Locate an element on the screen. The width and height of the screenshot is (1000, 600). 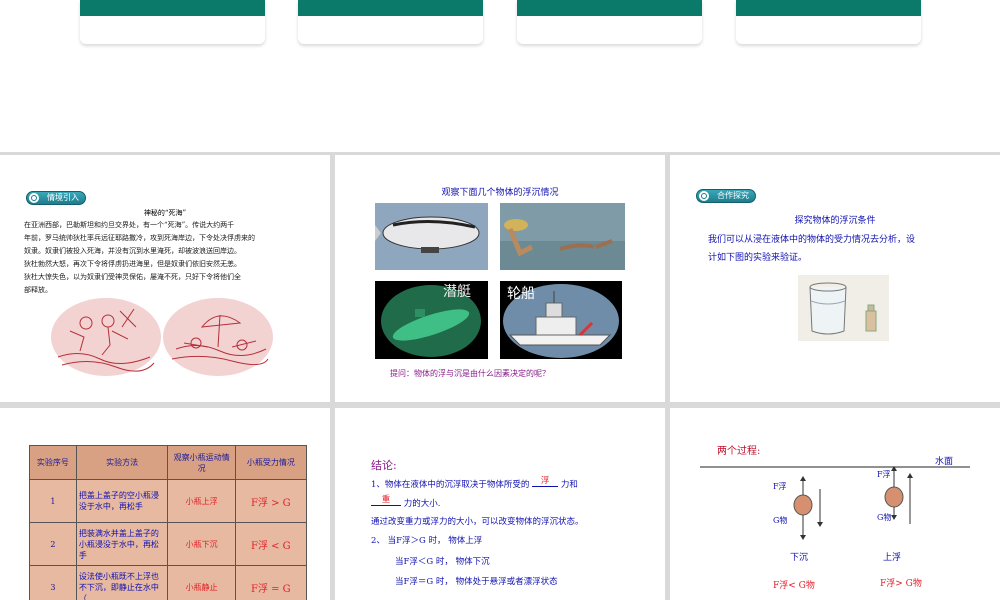
row-motion: 小瓶下沉 is located at coordinates (201, 544).